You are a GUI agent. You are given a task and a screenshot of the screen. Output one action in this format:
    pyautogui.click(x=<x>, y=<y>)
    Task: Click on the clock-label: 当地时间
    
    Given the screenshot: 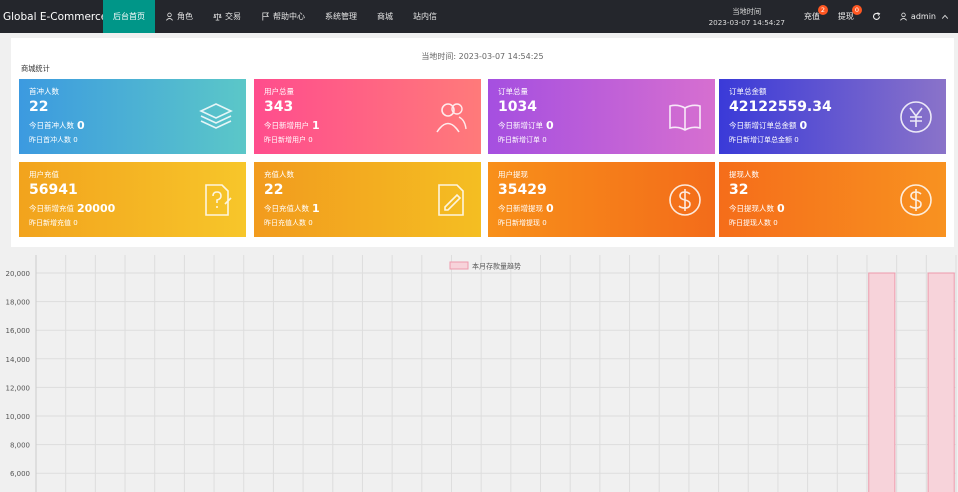 What is the action you would take?
    pyautogui.click(x=747, y=11)
    